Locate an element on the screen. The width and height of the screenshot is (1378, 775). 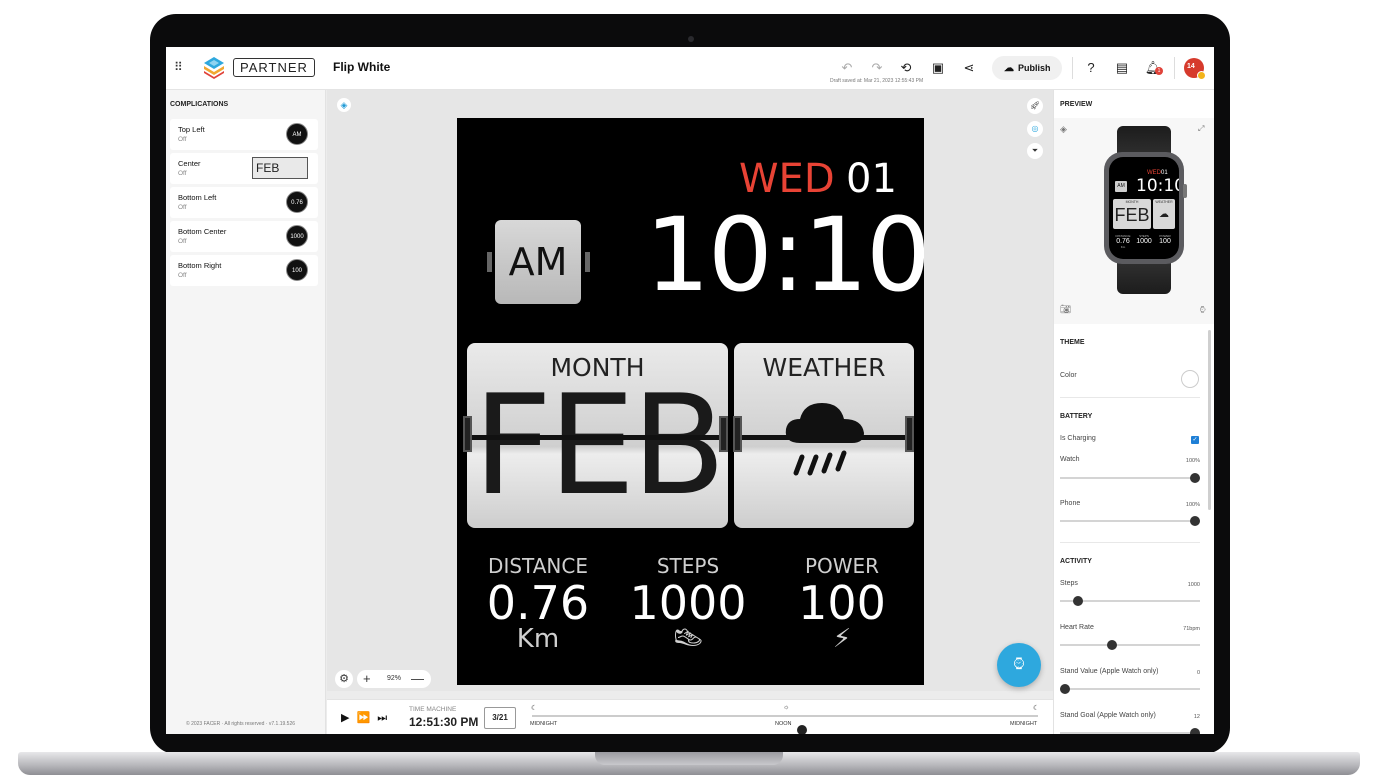
sun-icon: ☼ is located at coordinates (786, 707).